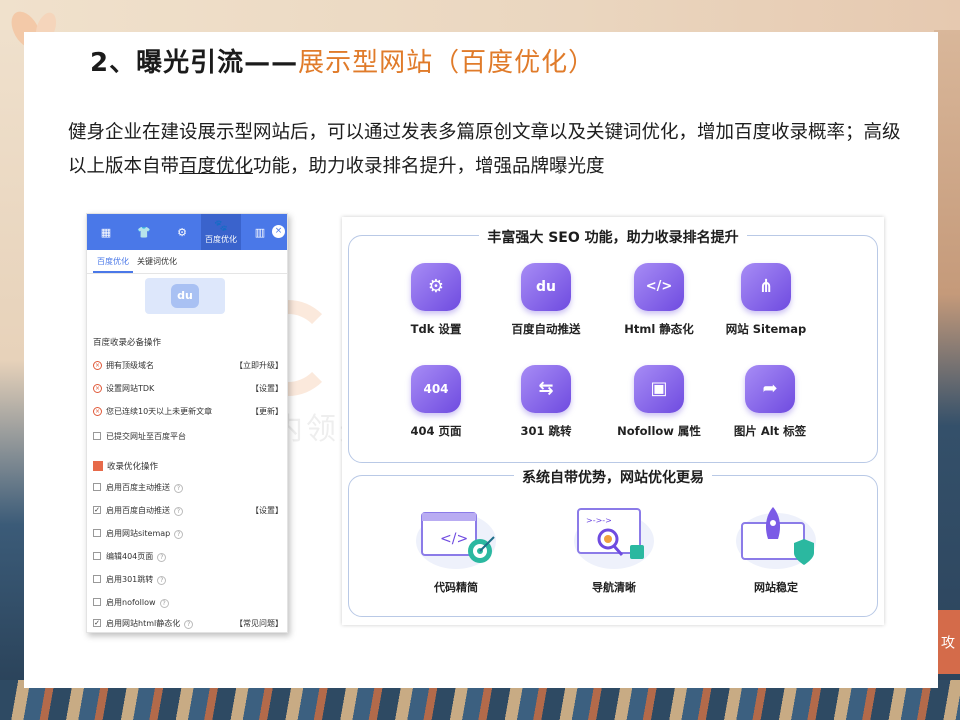  I want to click on redirect-icon: ⇆, so click(546, 389).